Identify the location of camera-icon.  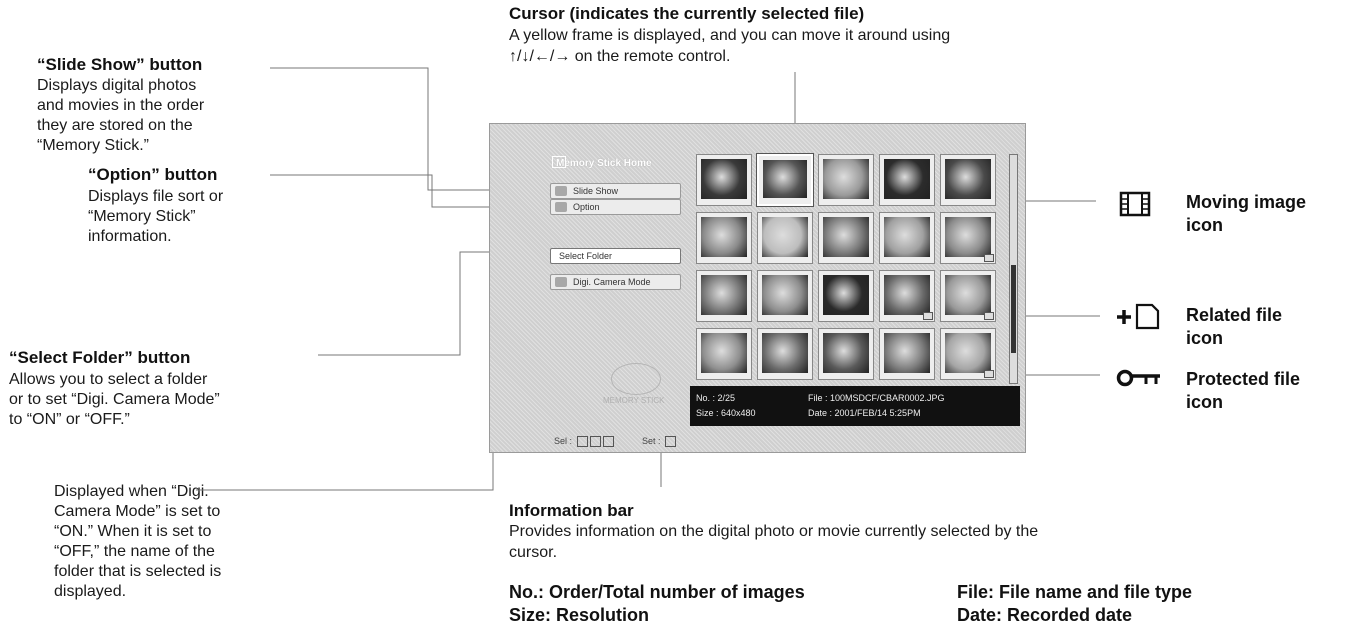
(561, 282).